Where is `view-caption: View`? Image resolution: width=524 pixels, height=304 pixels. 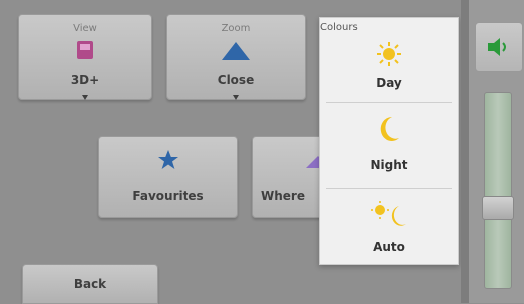
view-caption: View is located at coordinates (85, 28).